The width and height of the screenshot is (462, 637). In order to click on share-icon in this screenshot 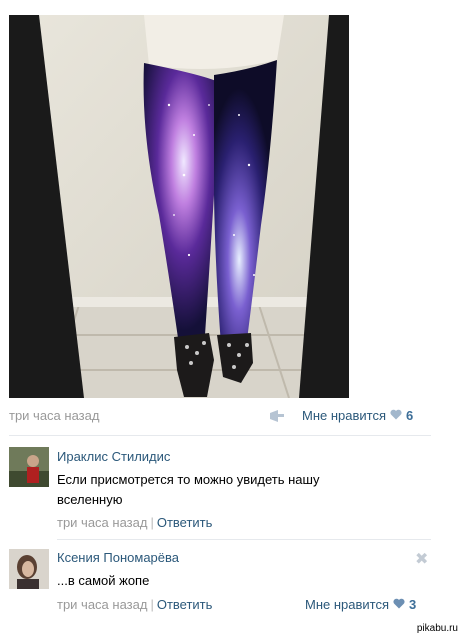, I will do `click(277, 418)`.